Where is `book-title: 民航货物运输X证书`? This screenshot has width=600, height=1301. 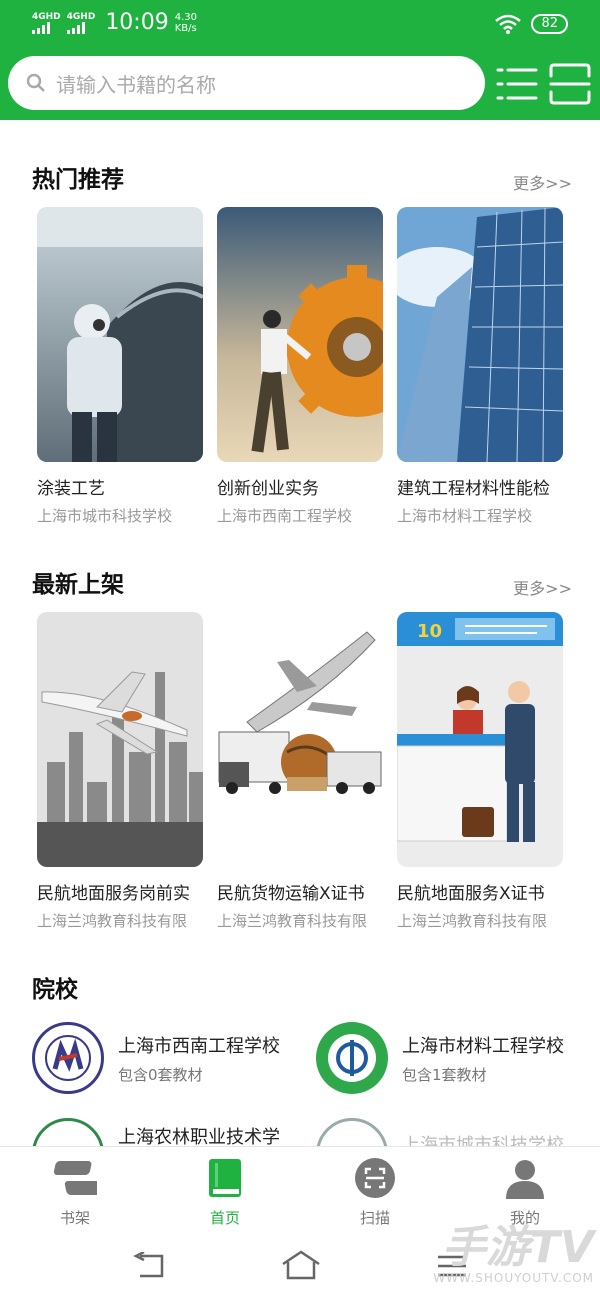 book-title: 民航货物运输X证书 is located at coordinates (291, 894).